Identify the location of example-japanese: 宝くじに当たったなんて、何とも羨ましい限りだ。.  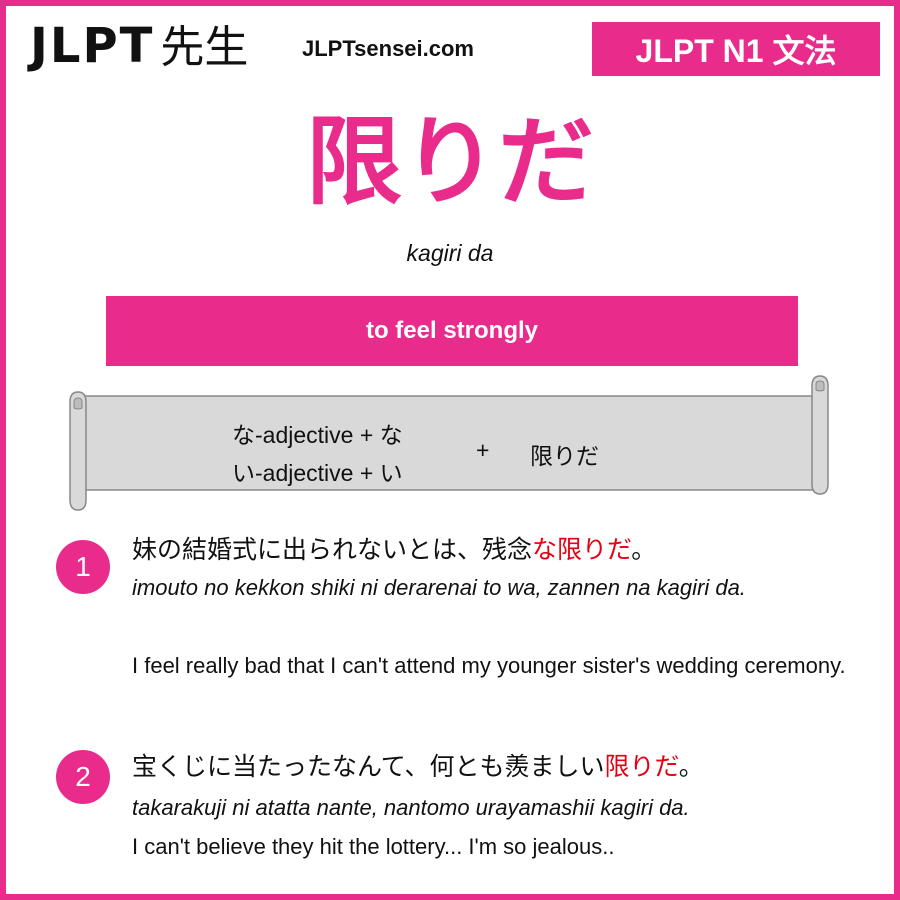
(418, 765).